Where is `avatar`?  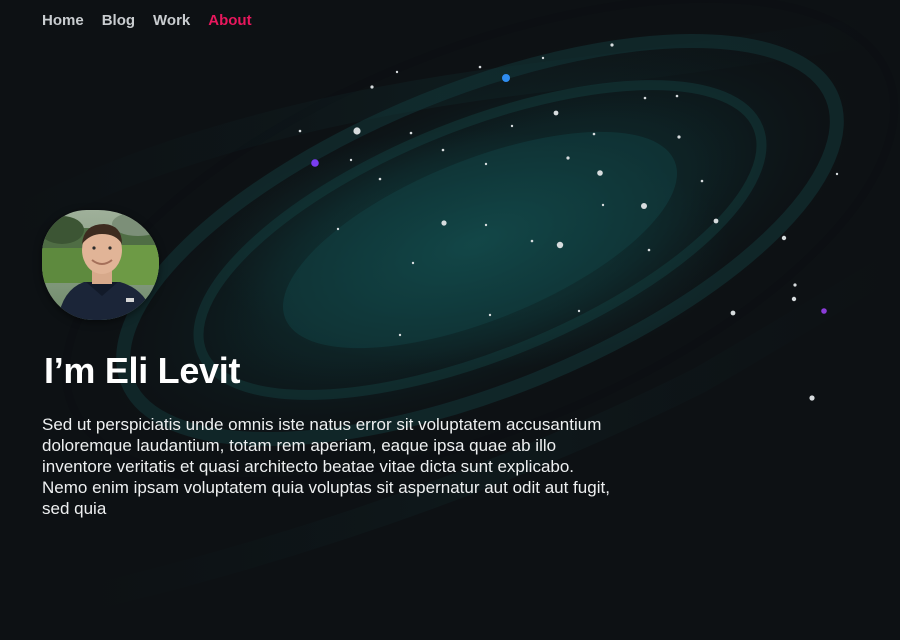
avatar is located at coordinates (100, 265).